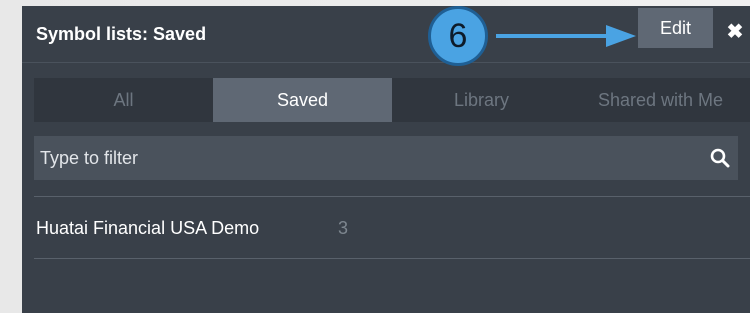 This screenshot has height=313, width=750. I want to click on search-icon, so click(720, 158).